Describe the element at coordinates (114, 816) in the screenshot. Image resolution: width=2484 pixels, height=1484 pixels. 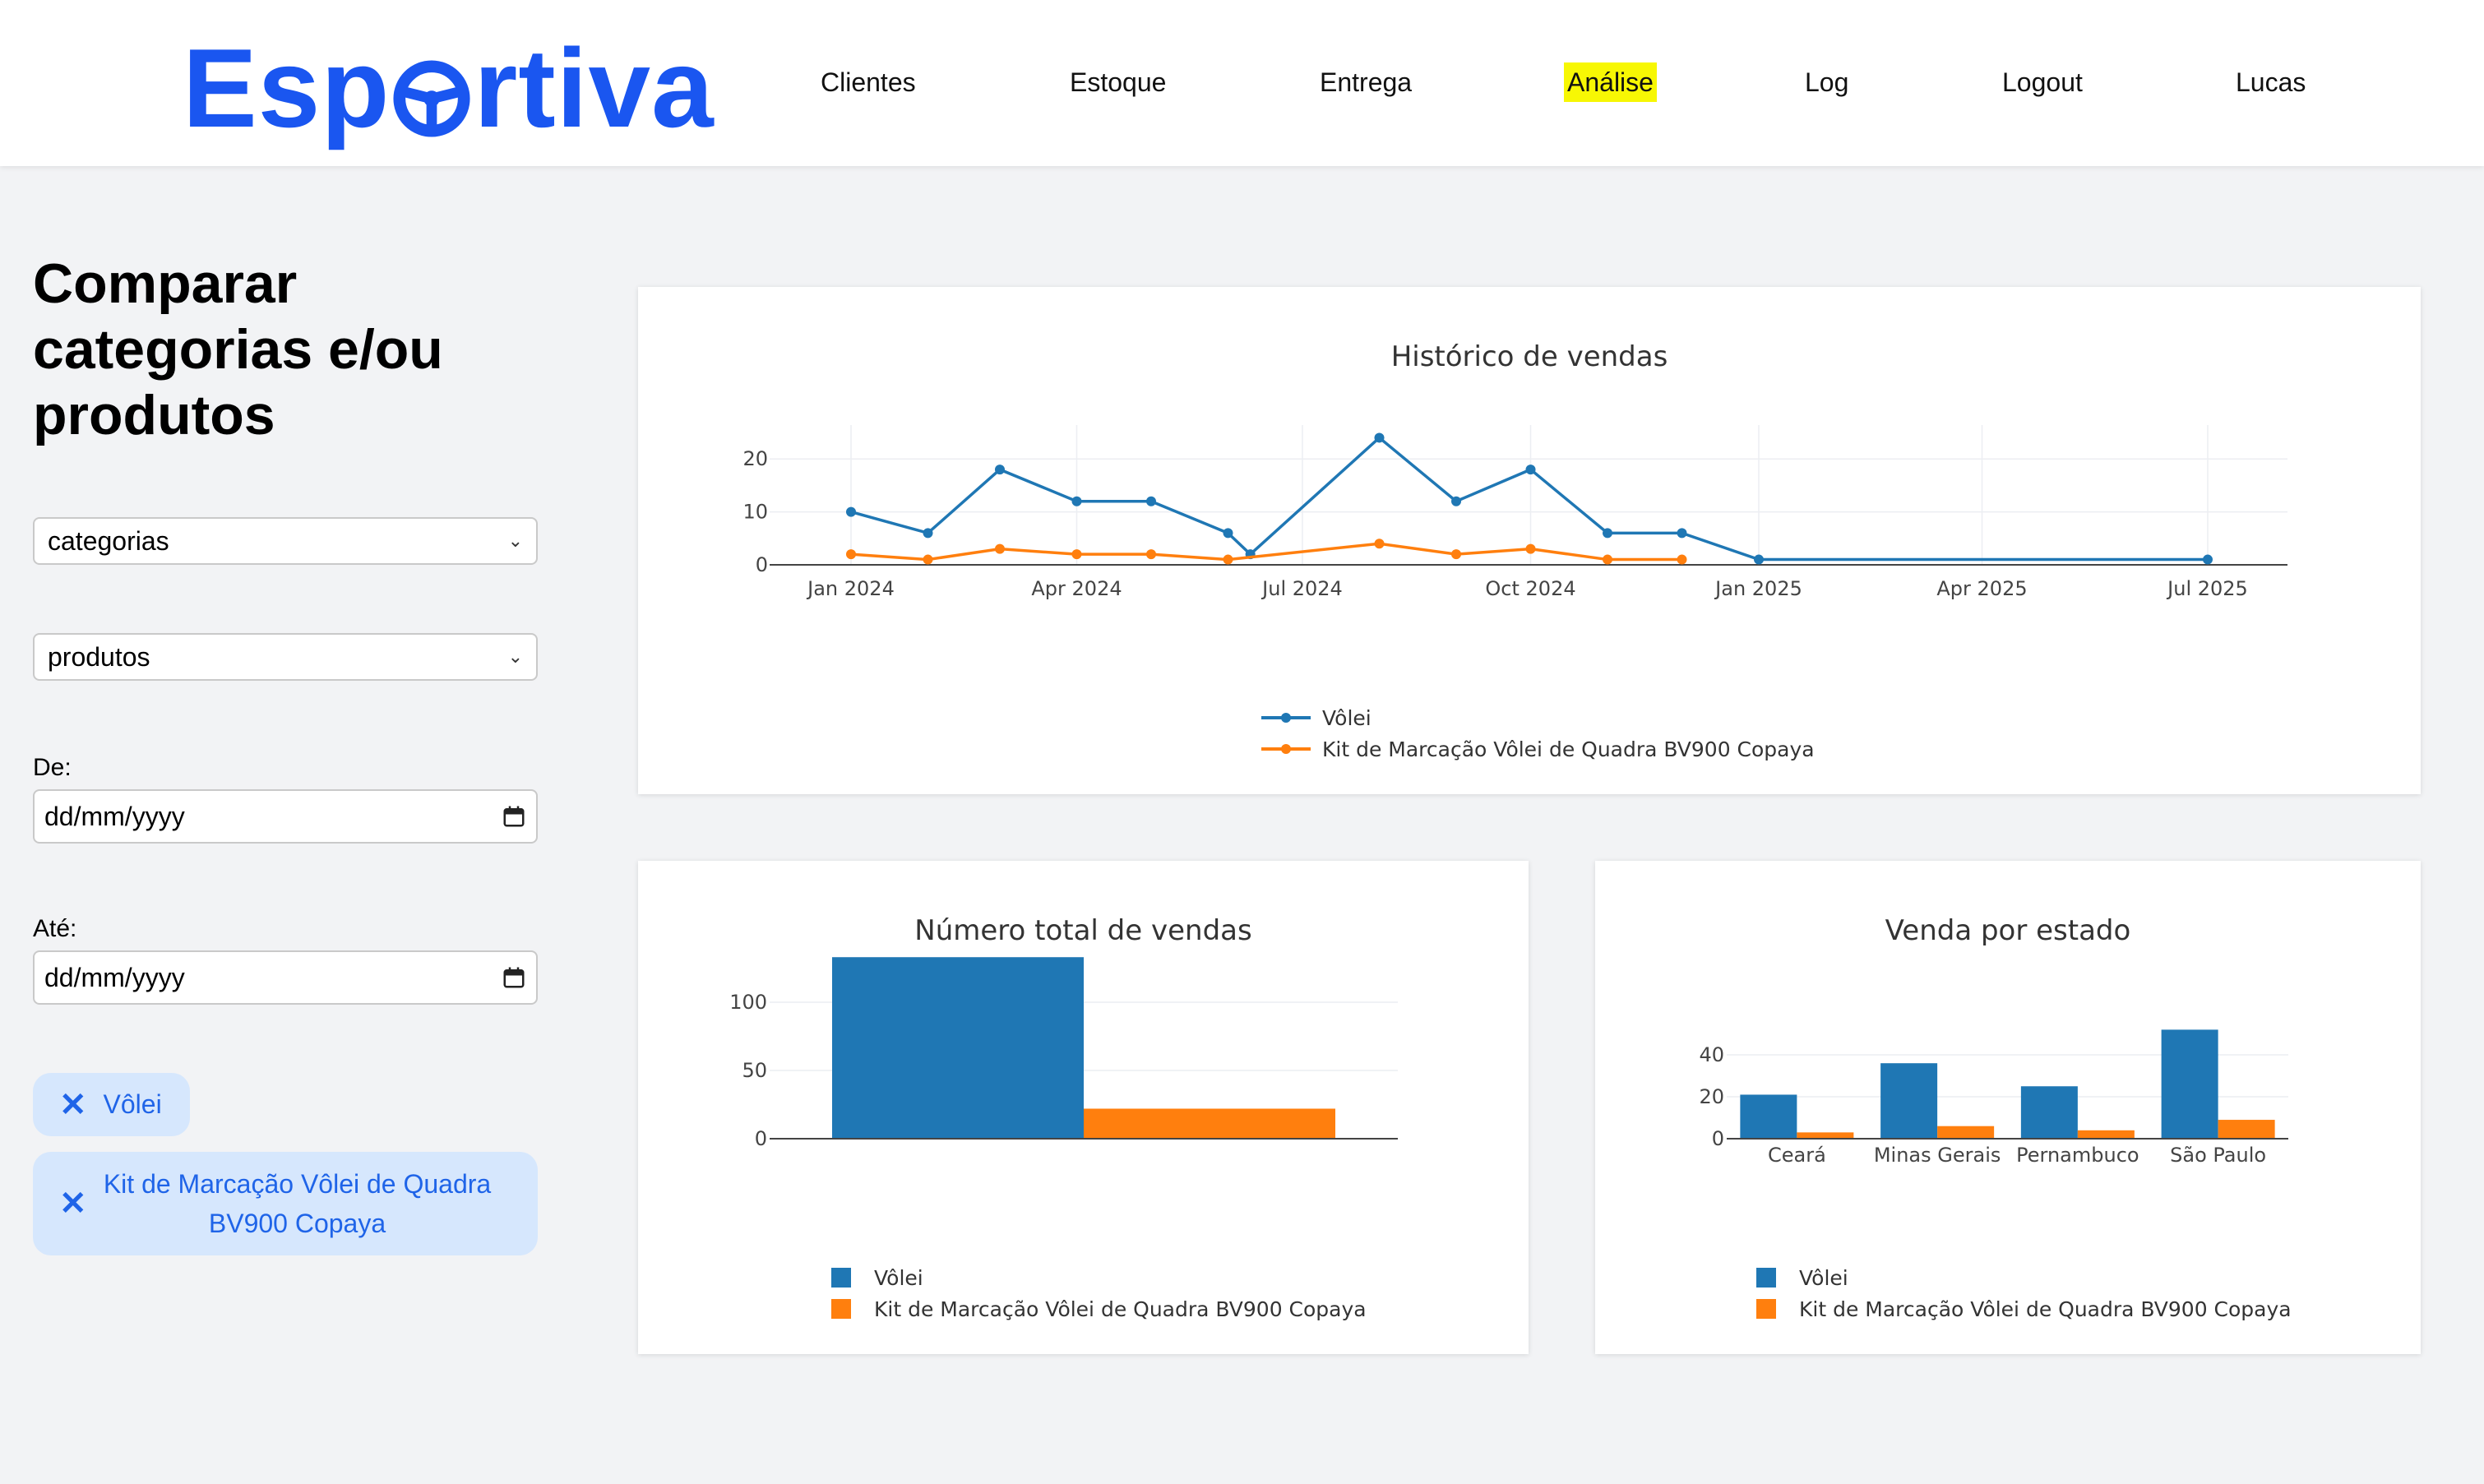
I see `from-date-value: dd/mm/yyyy` at that location.